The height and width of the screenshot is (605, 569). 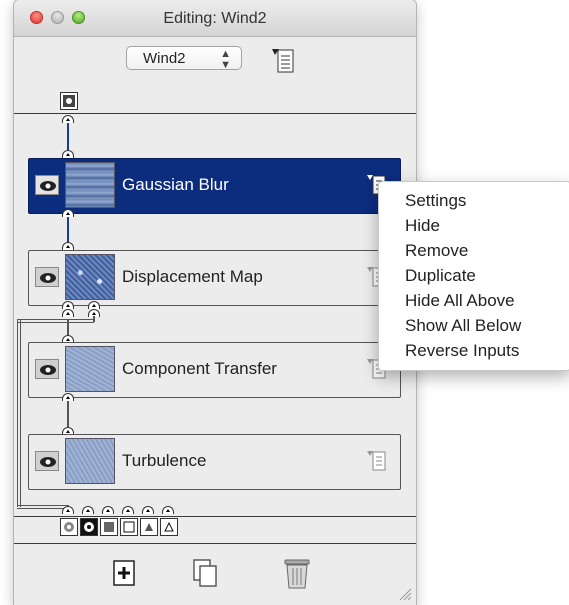 I want to click on effect-selector: Wind2 ▲ ▼, so click(x=184, y=58).